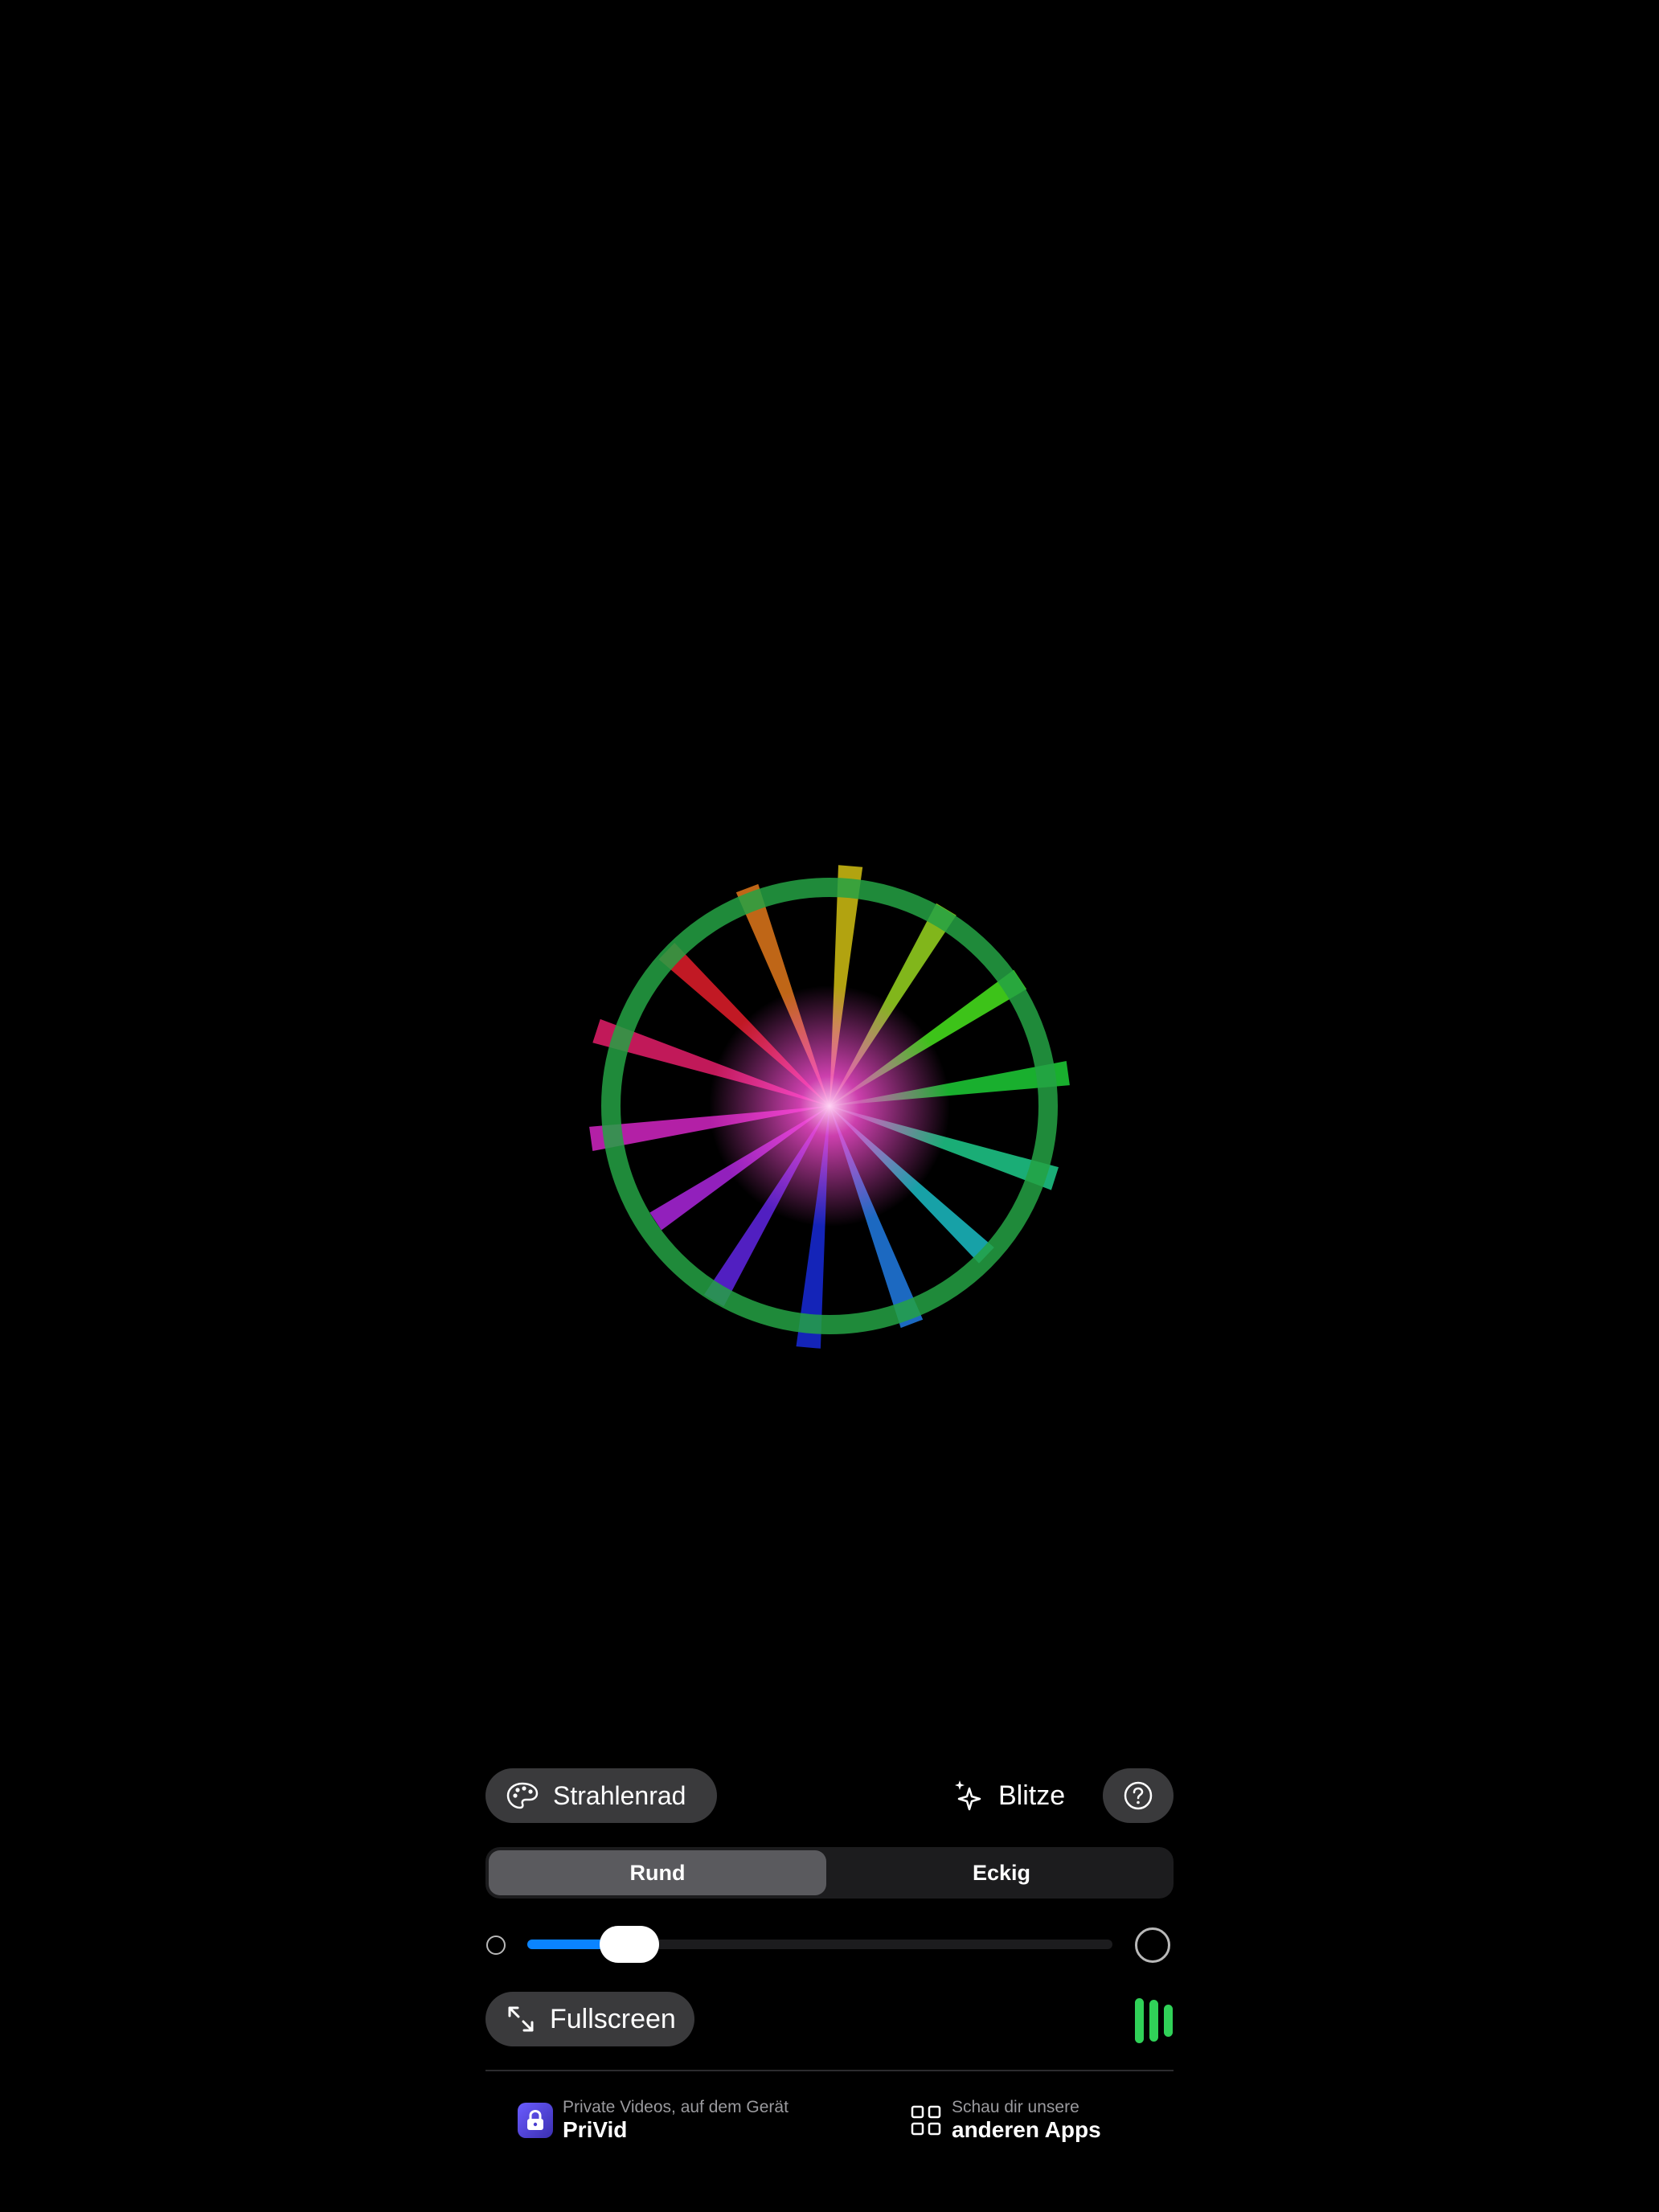 The width and height of the screenshot is (1659, 2212). I want to click on help-button, so click(1138, 1795).